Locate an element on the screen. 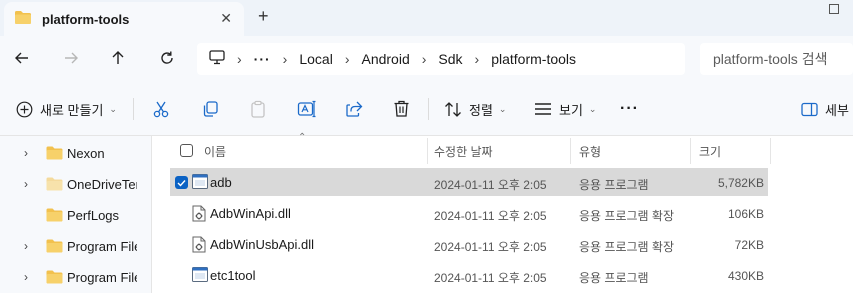 The width and height of the screenshot is (853, 293). sidebar-item-perflogs: PerfLogs is located at coordinates (75, 215).